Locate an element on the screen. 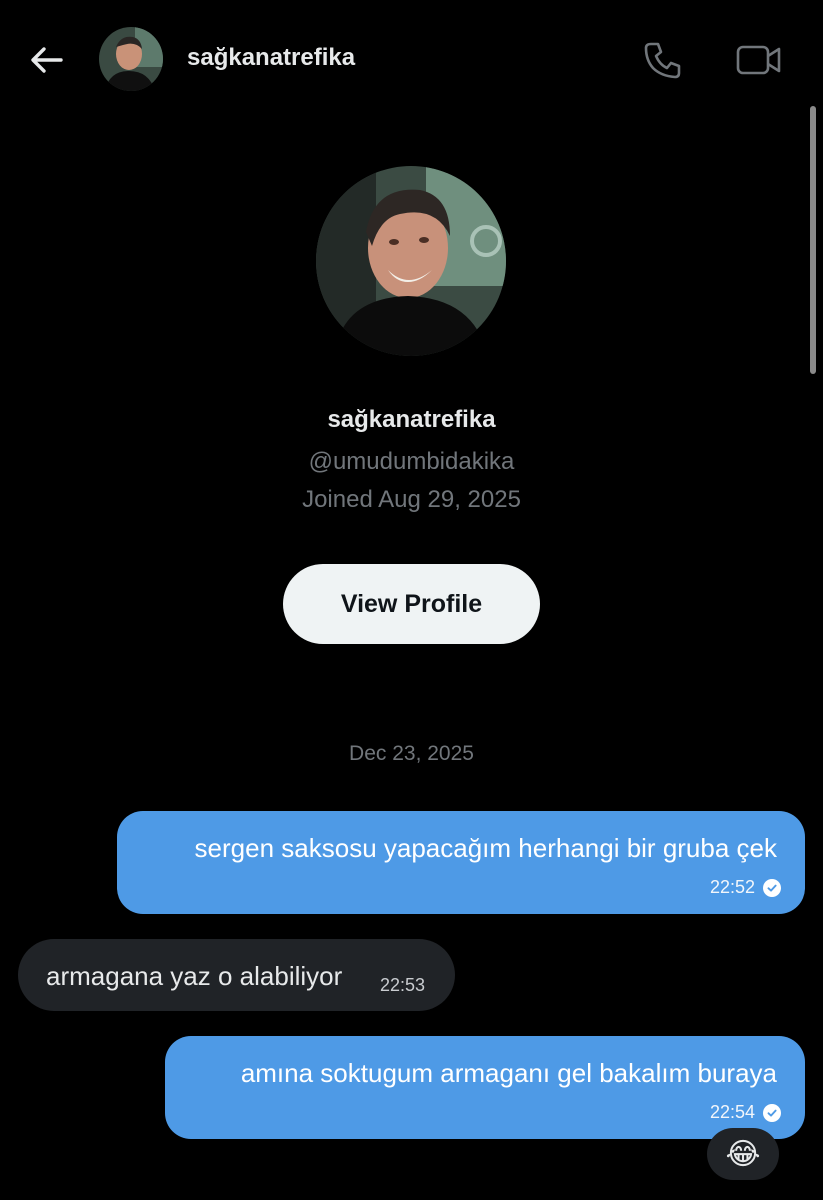 The image size is (823, 1200). laughing-emoji-icon: 😂 is located at coordinates (743, 1154).